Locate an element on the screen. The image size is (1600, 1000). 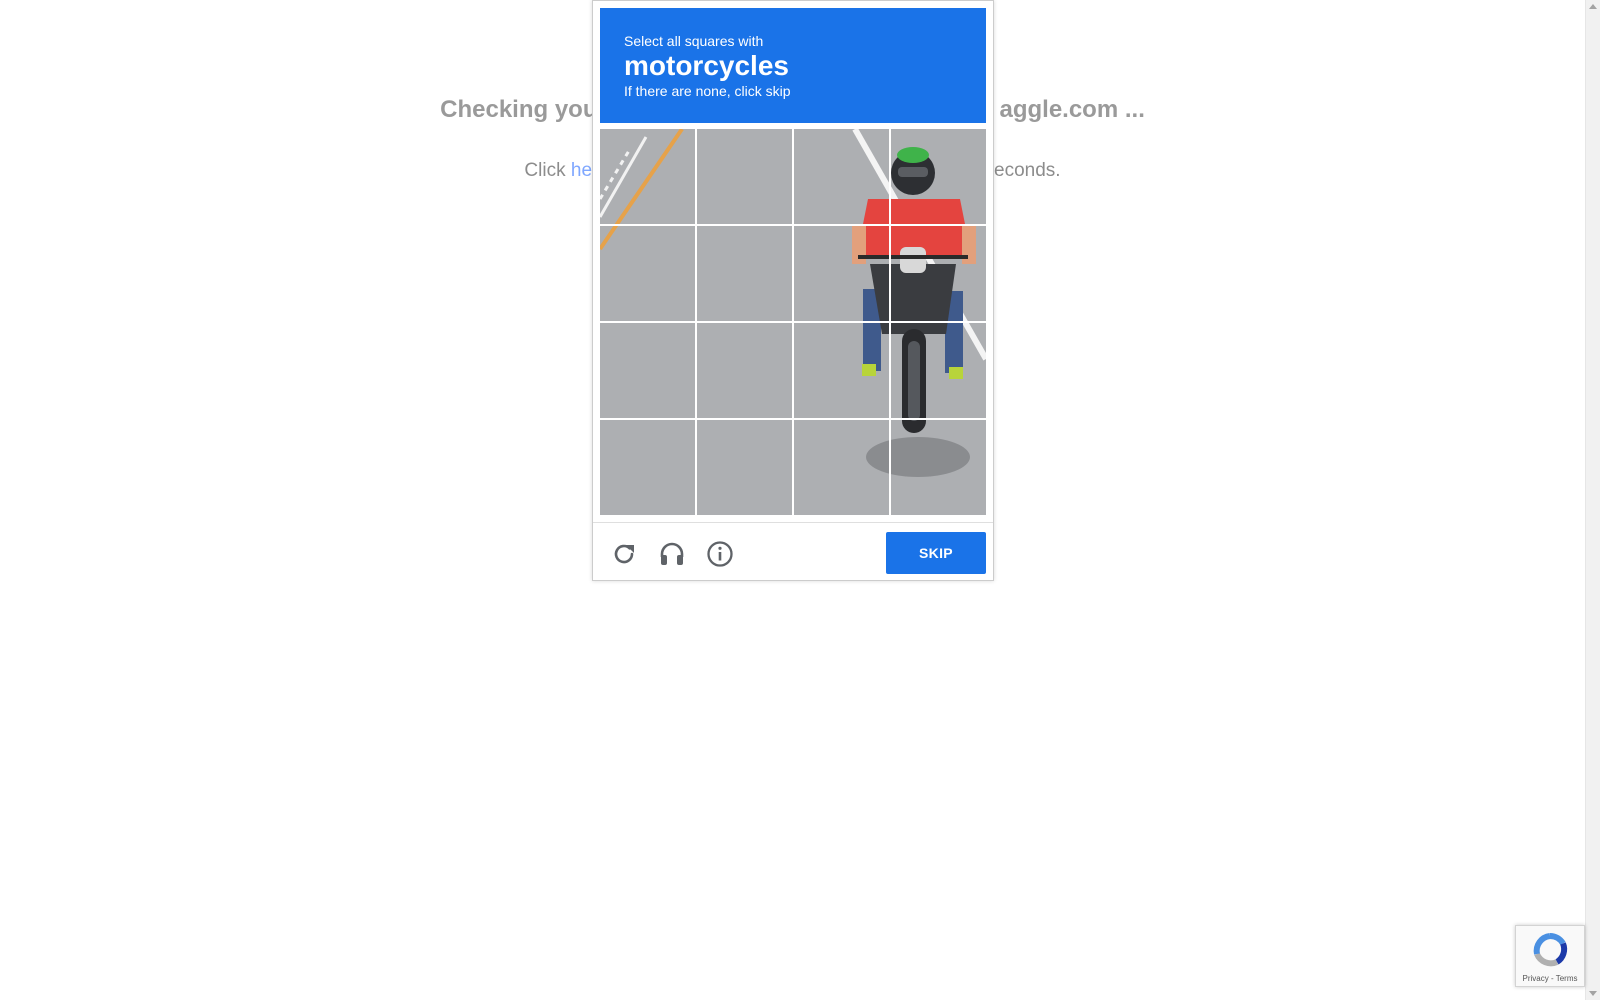
recaptcha-badge: Privacy - Terms is located at coordinates (1550, 956).